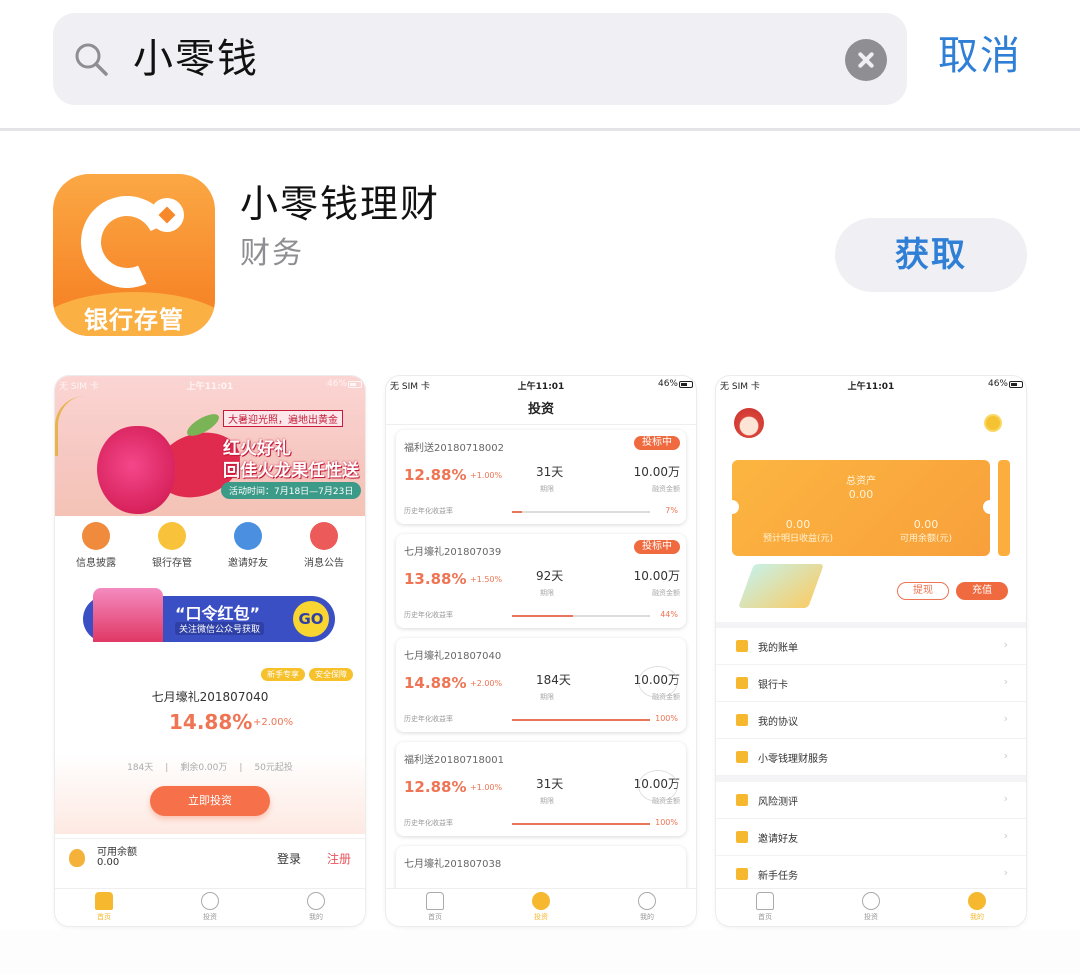 This screenshot has width=1080, height=974. What do you see at coordinates (96, 536) in the screenshot?
I see `megaphone-icon` at bounding box center [96, 536].